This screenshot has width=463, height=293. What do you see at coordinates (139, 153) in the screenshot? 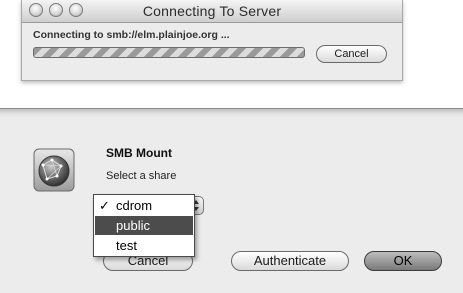
I see `sheet-title: SMB Mount` at bounding box center [139, 153].